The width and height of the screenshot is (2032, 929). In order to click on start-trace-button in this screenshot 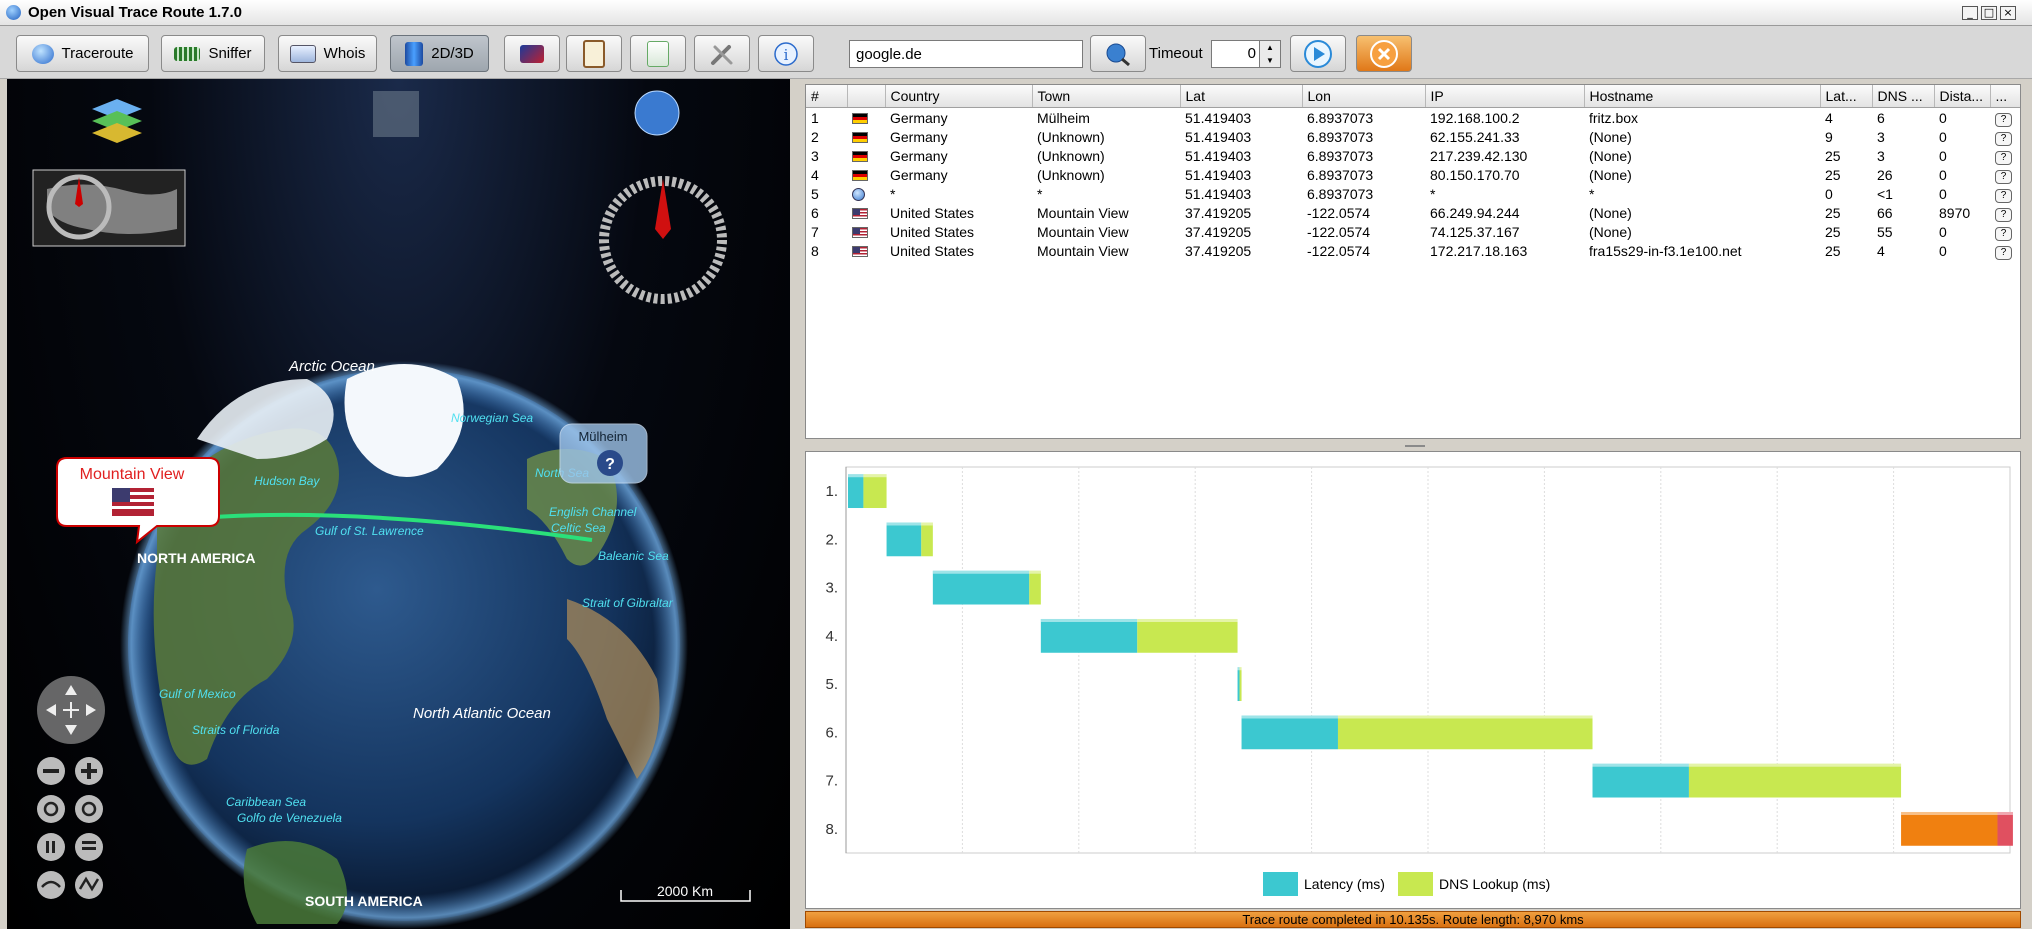, I will do `click(1318, 53)`.